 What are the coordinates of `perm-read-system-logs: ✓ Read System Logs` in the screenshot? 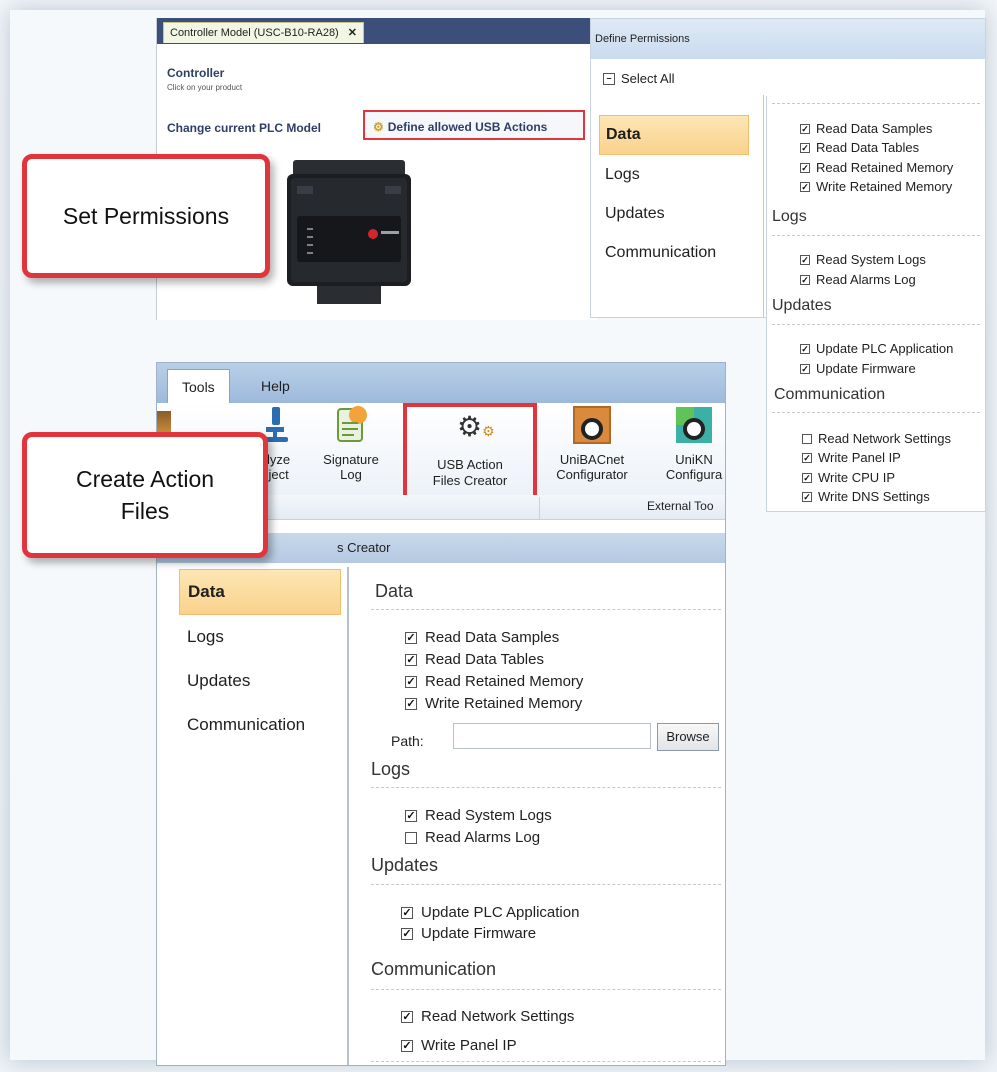 It's located at (863, 259).